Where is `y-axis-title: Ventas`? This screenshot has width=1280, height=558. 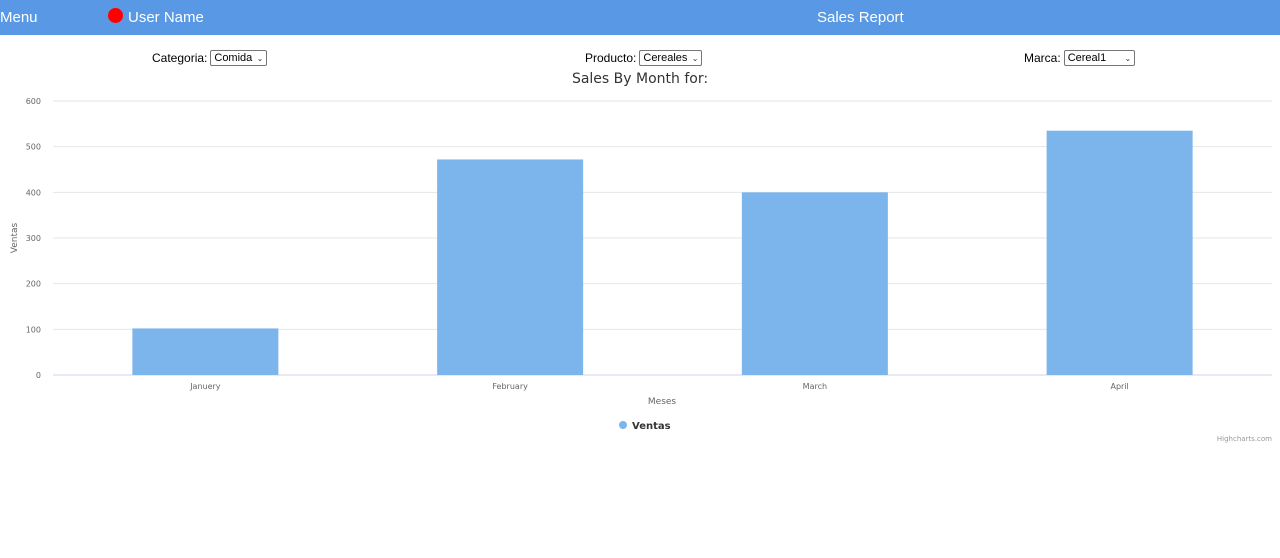
y-axis-title: Ventas is located at coordinates (15, 237).